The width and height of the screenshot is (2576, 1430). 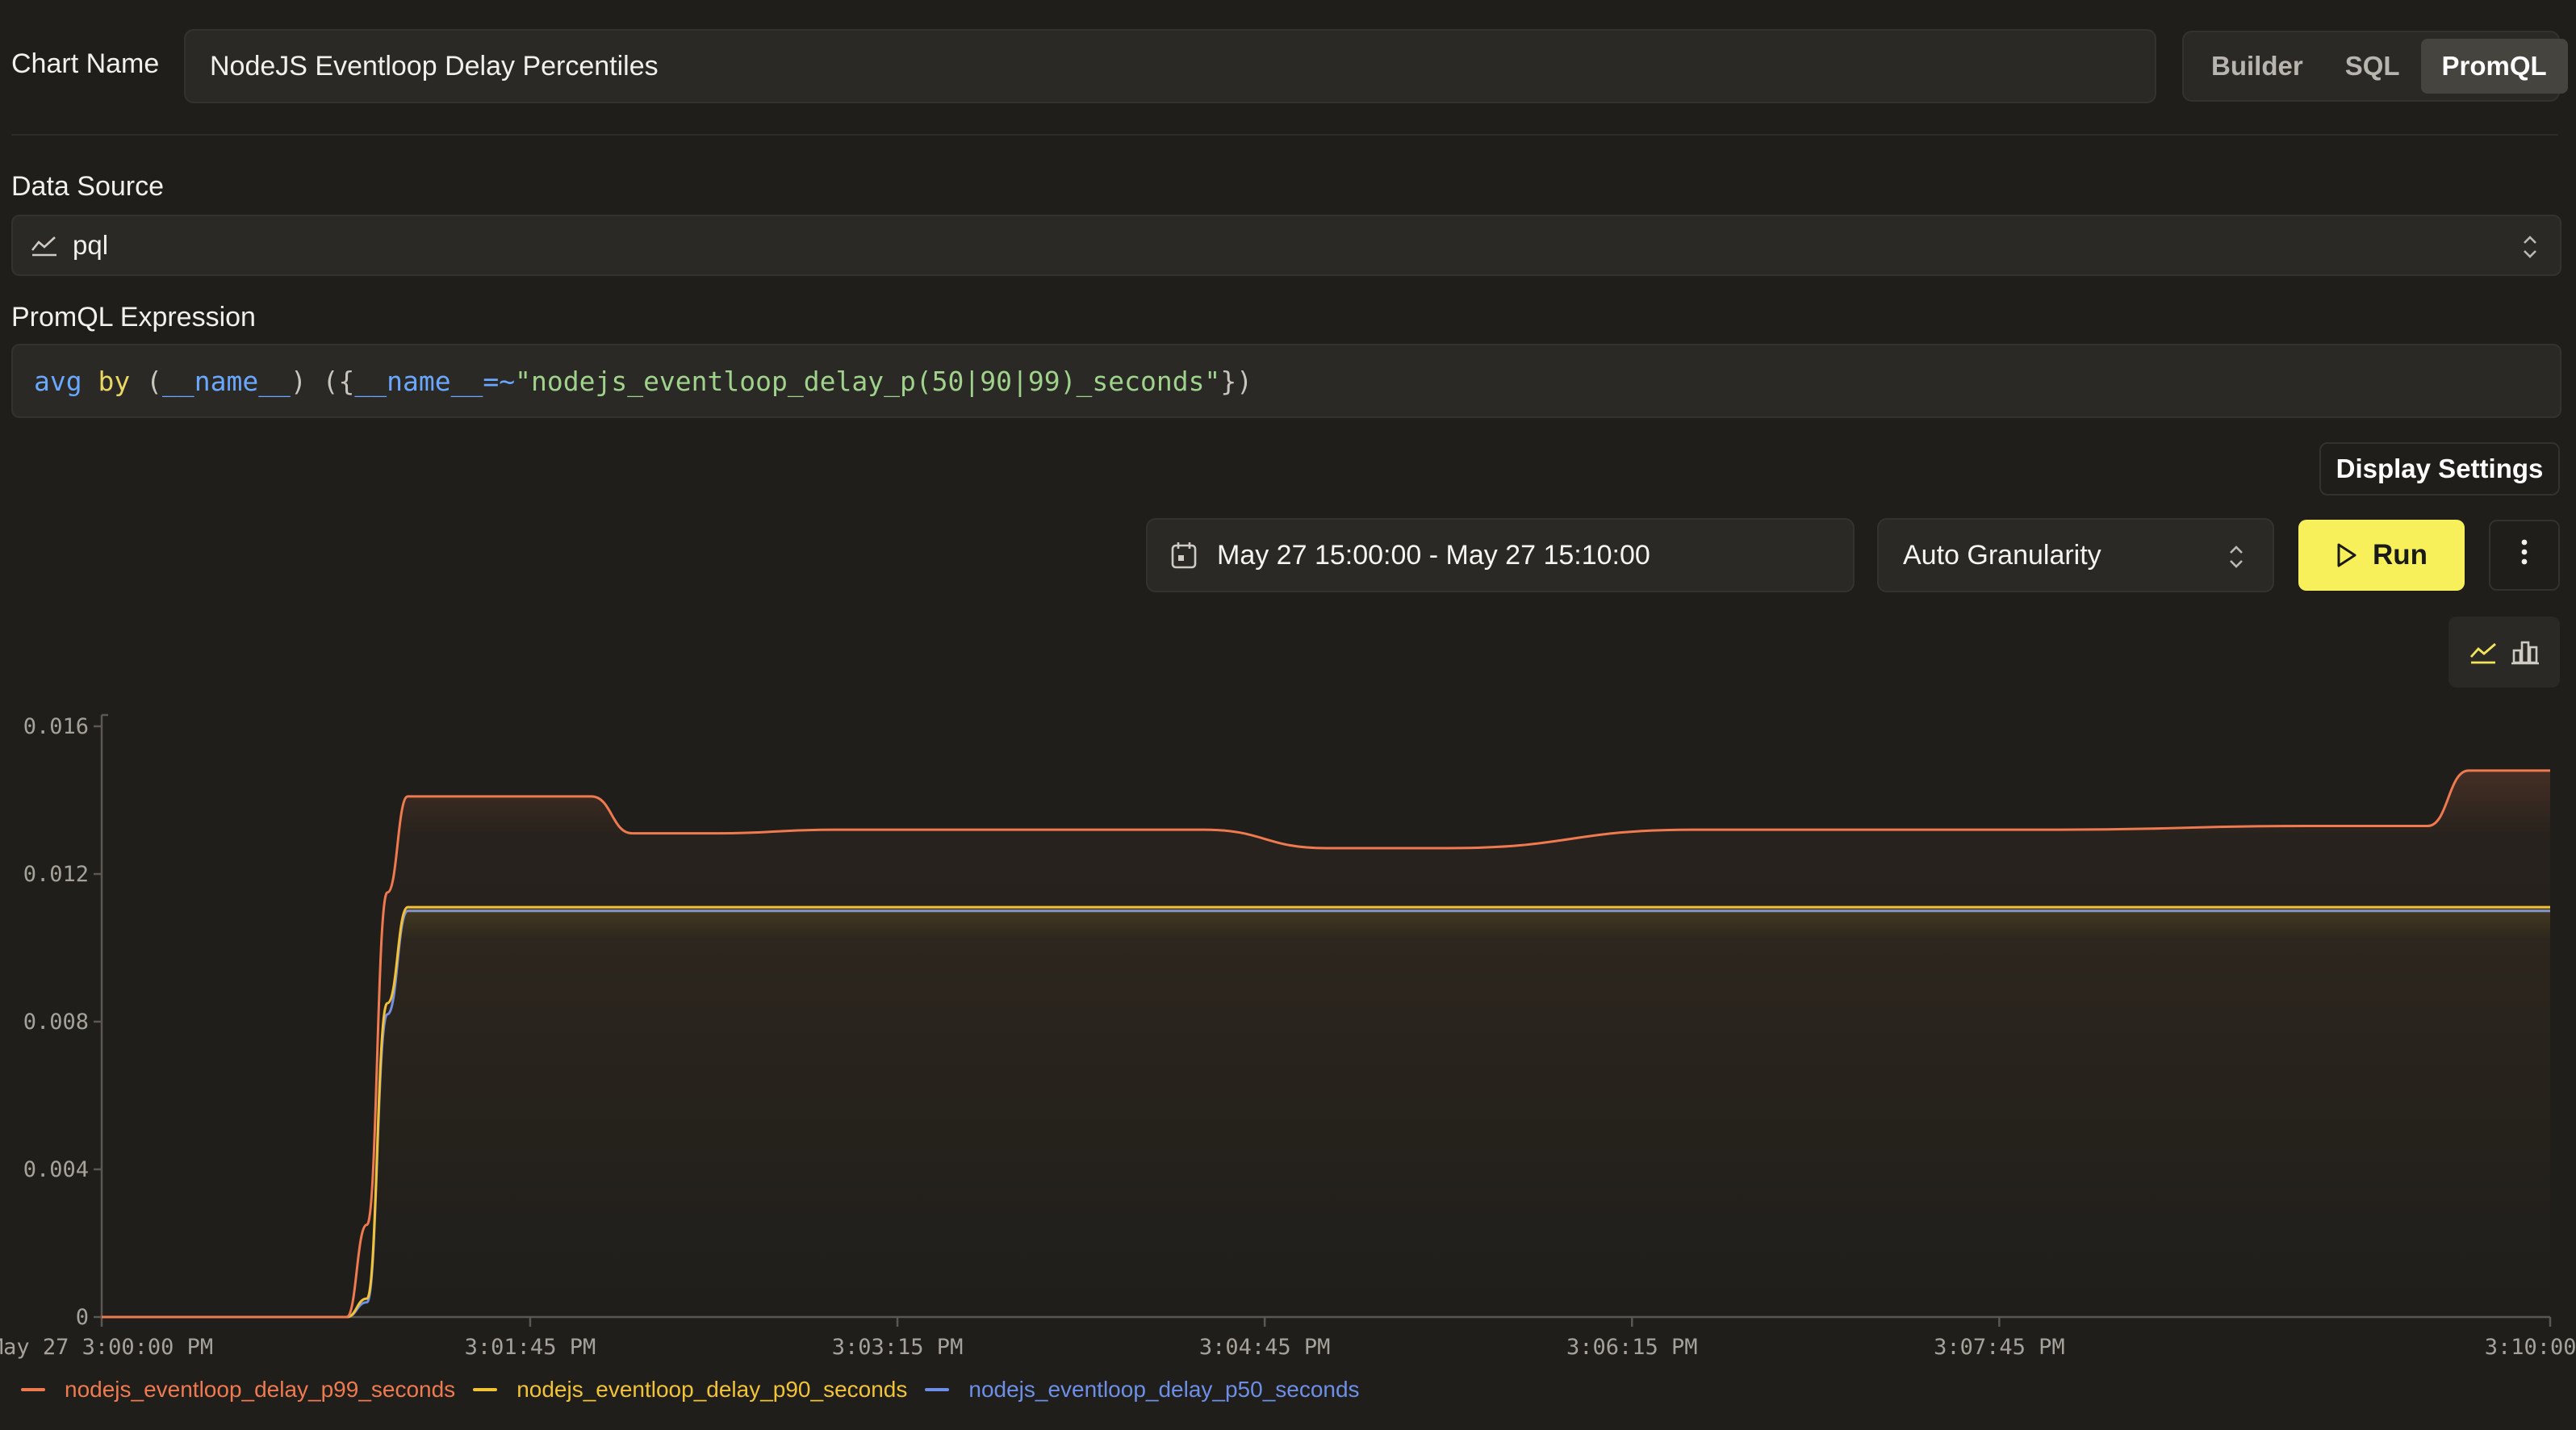 What do you see at coordinates (898, 1347) in the screenshot?
I see `x-tick-label: 3:03:15 PM` at bounding box center [898, 1347].